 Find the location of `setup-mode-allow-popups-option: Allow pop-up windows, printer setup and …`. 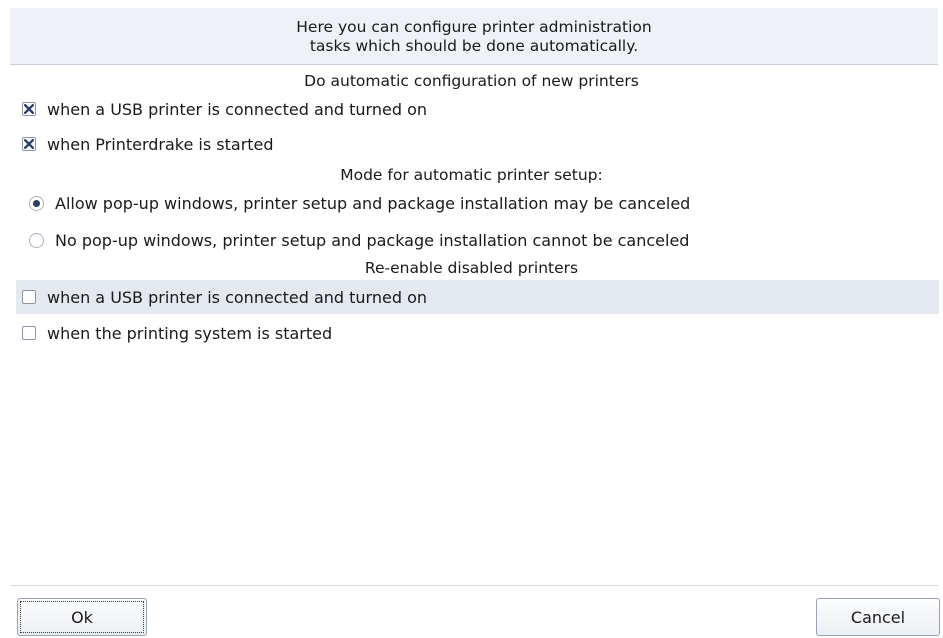

setup-mode-allow-popups-option: Allow pop-up windows, printer setup and … is located at coordinates (477, 203).